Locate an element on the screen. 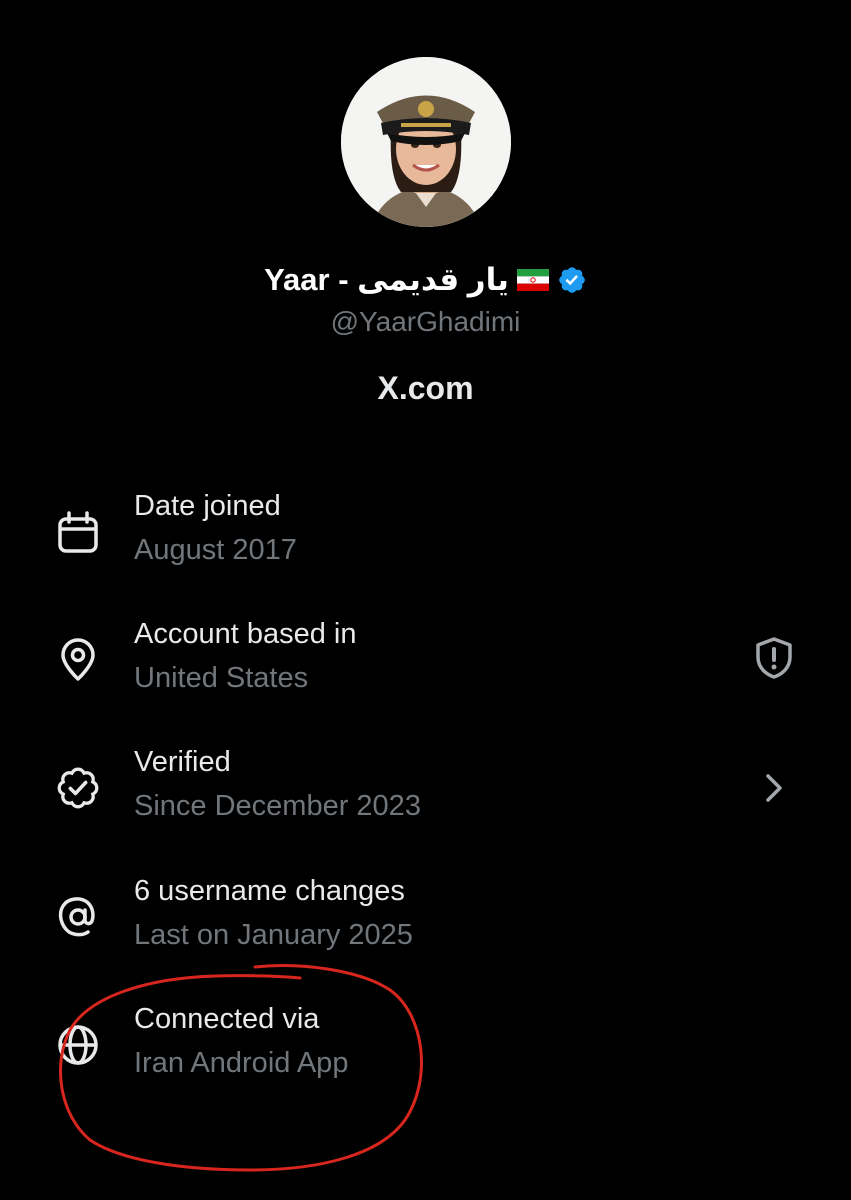  connected-via-value: Iran Android App is located at coordinates (241, 1063).